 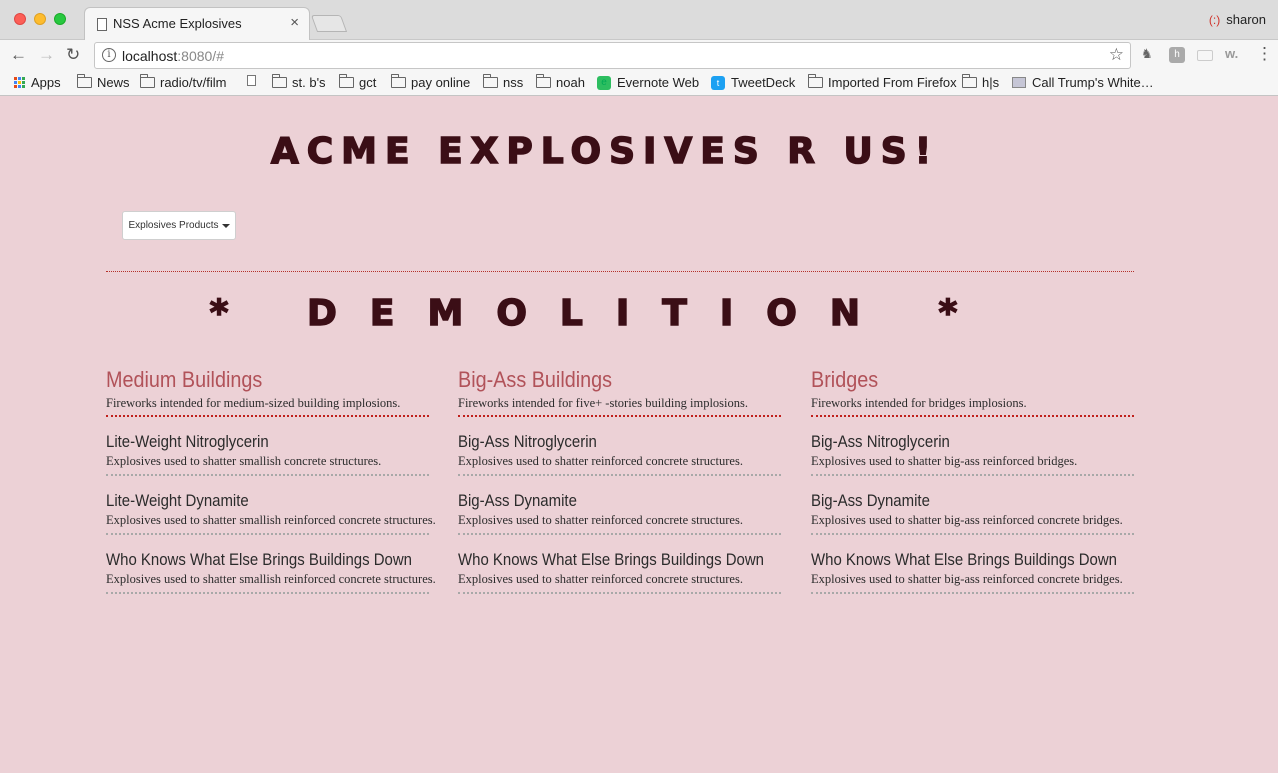 I want to click on evernote-extension-icon: ♞, so click(x=1147, y=54).